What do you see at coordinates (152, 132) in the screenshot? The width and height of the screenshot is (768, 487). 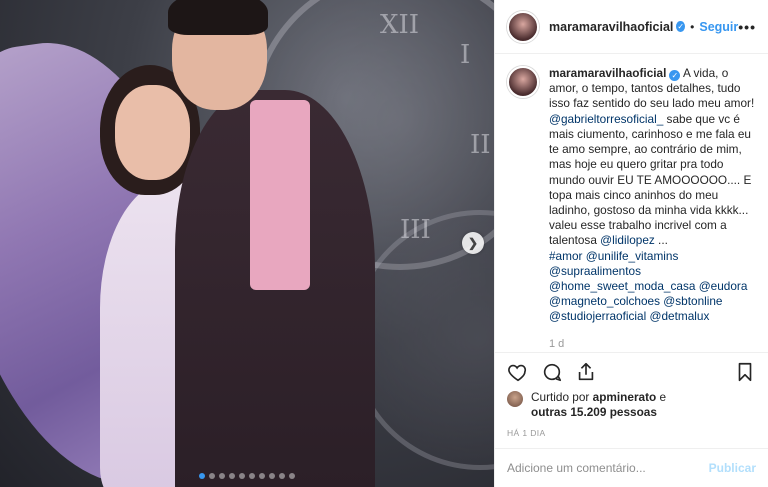 I see `woman-face` at bounding box center [152, 132].